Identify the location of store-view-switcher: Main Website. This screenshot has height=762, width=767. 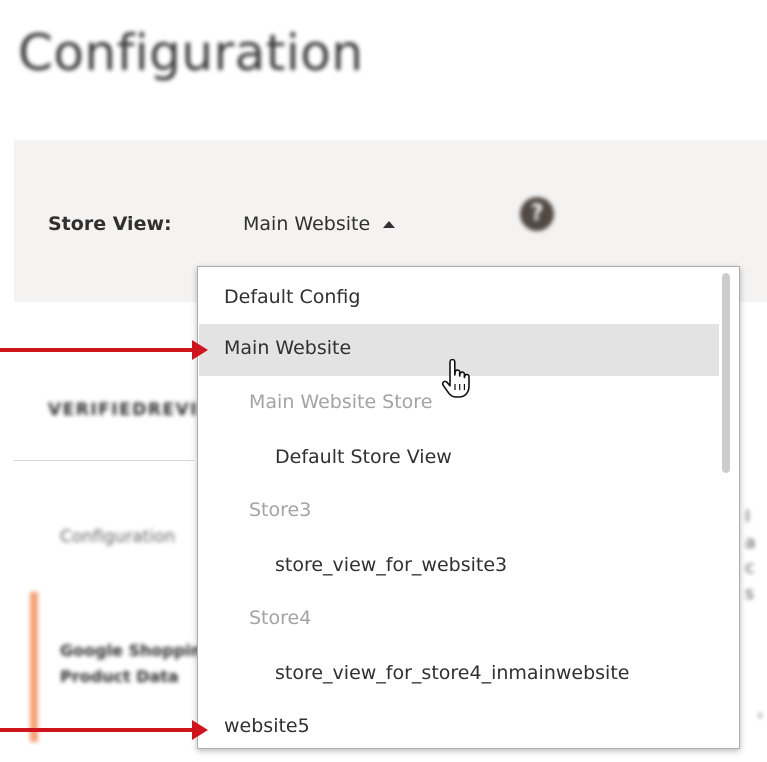
(319, 224).